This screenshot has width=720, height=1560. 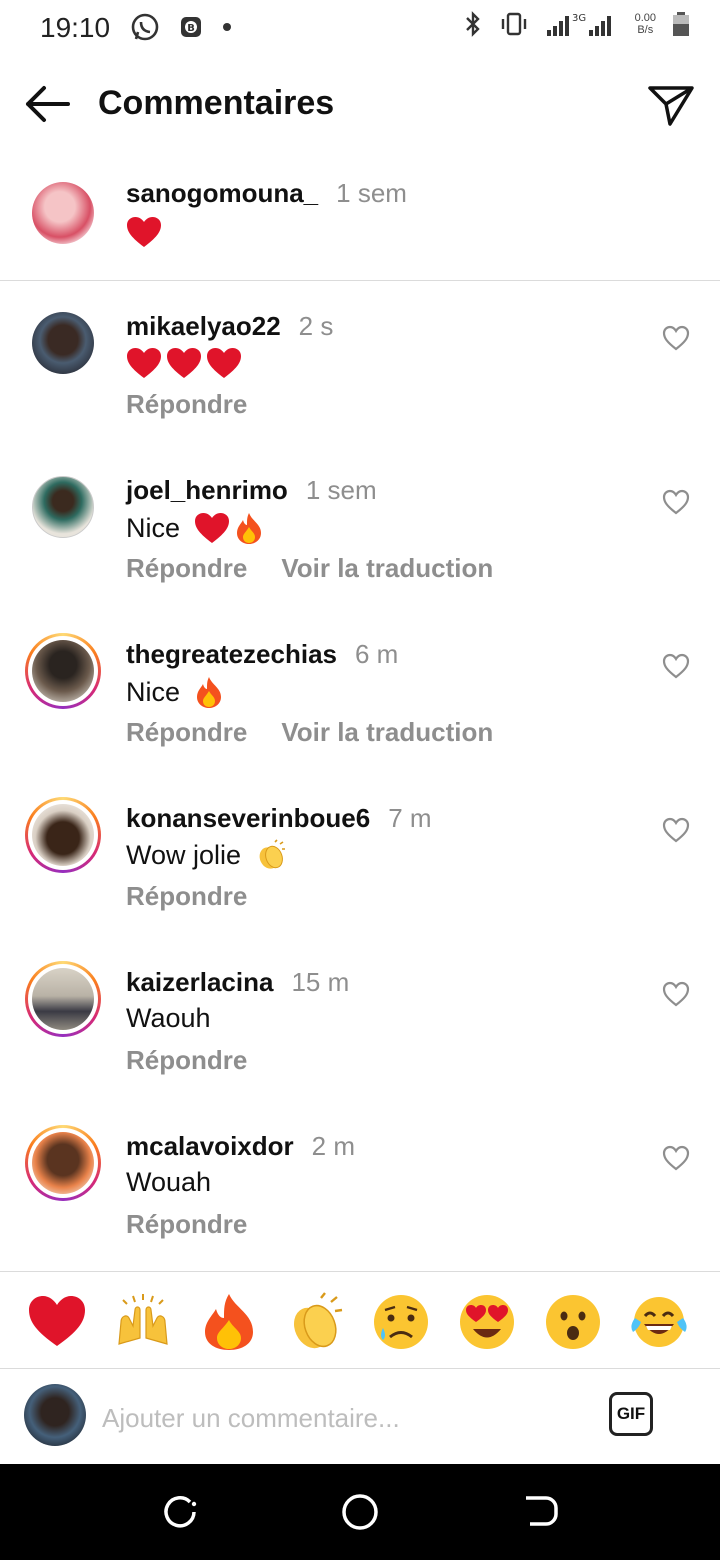 I want to click on comment-text-value: Wow jolie, so click(x=184, y=854).